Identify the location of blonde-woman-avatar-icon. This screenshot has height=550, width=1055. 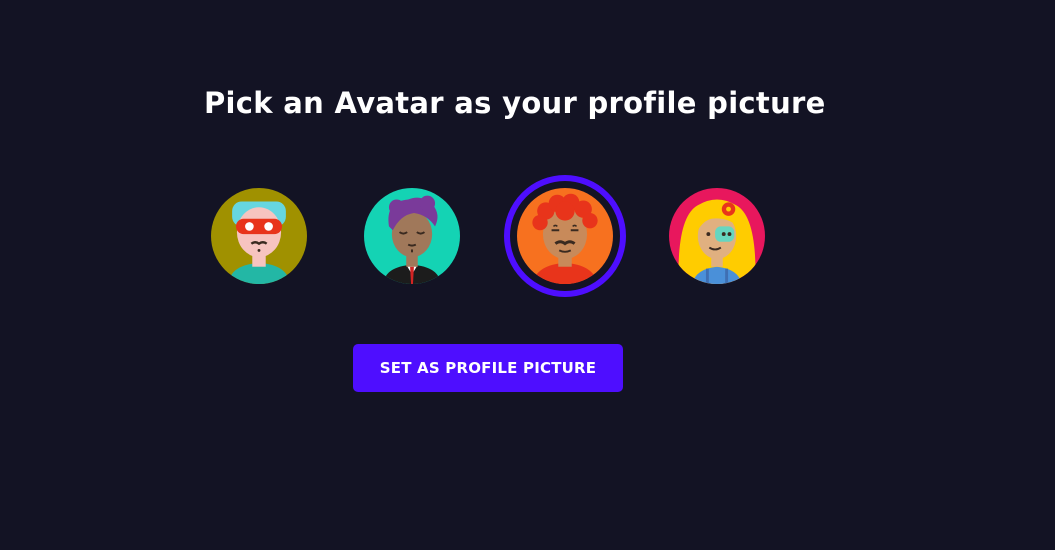
(717, 236).